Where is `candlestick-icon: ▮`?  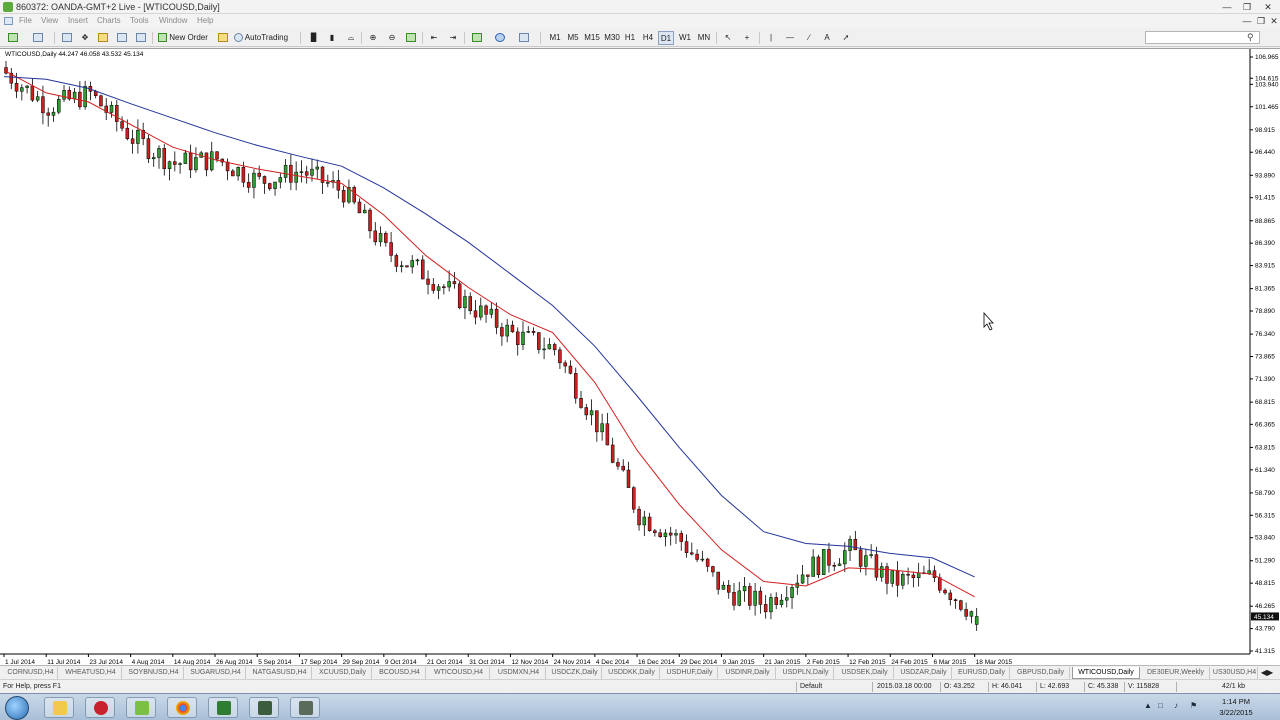
candlestick-icon: ▮ is located at coordinates (332, 38).